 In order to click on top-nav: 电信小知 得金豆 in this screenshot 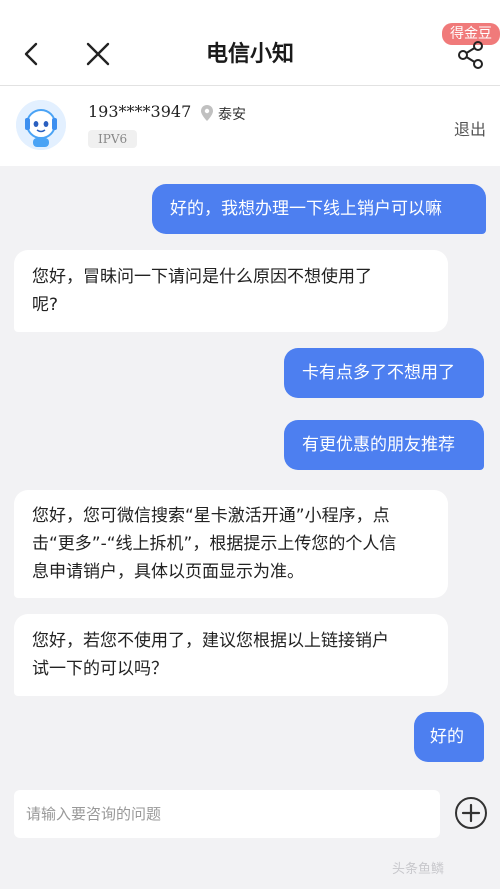, I will do `click(250, 43)`.